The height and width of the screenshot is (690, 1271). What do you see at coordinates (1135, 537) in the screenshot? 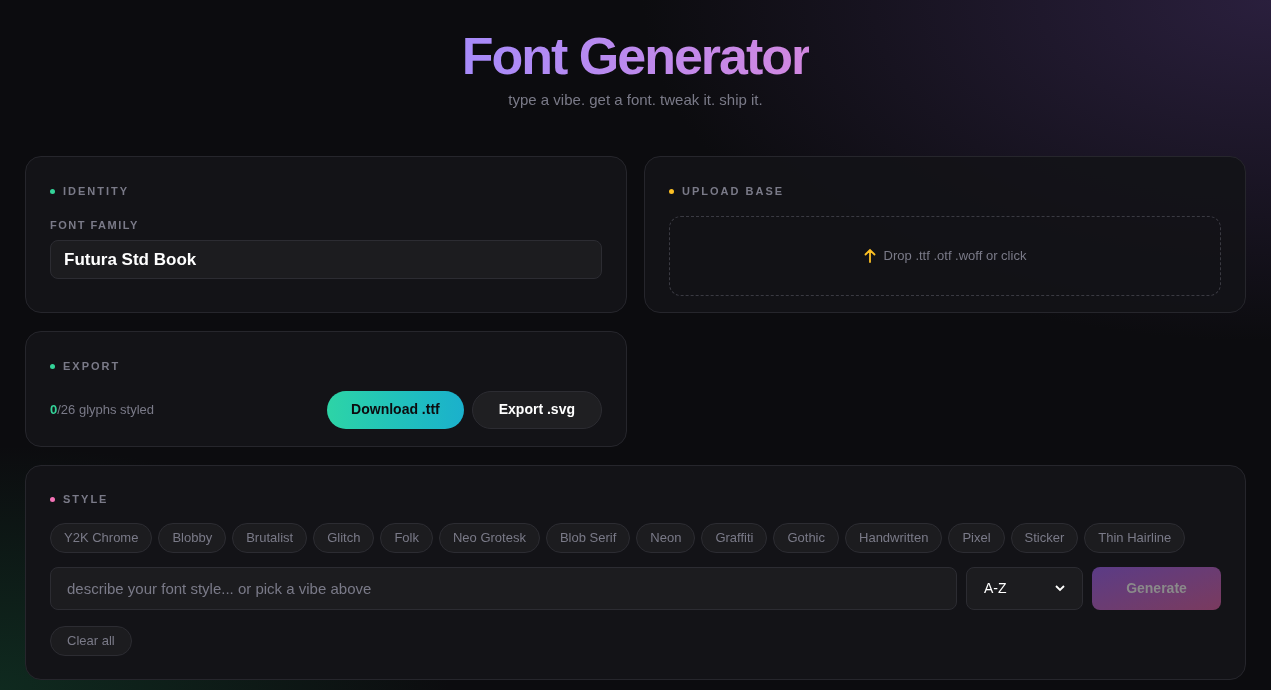
I see `style-chip: Thin Hairline` at bounding box center [1135, 537].